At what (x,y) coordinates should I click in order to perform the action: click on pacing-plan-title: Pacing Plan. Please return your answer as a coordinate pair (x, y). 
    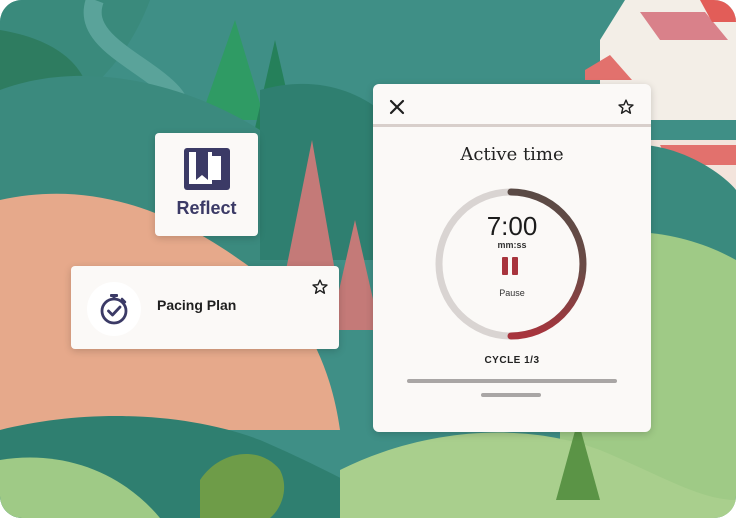
    Looking at the image, I should click on (197, 305).